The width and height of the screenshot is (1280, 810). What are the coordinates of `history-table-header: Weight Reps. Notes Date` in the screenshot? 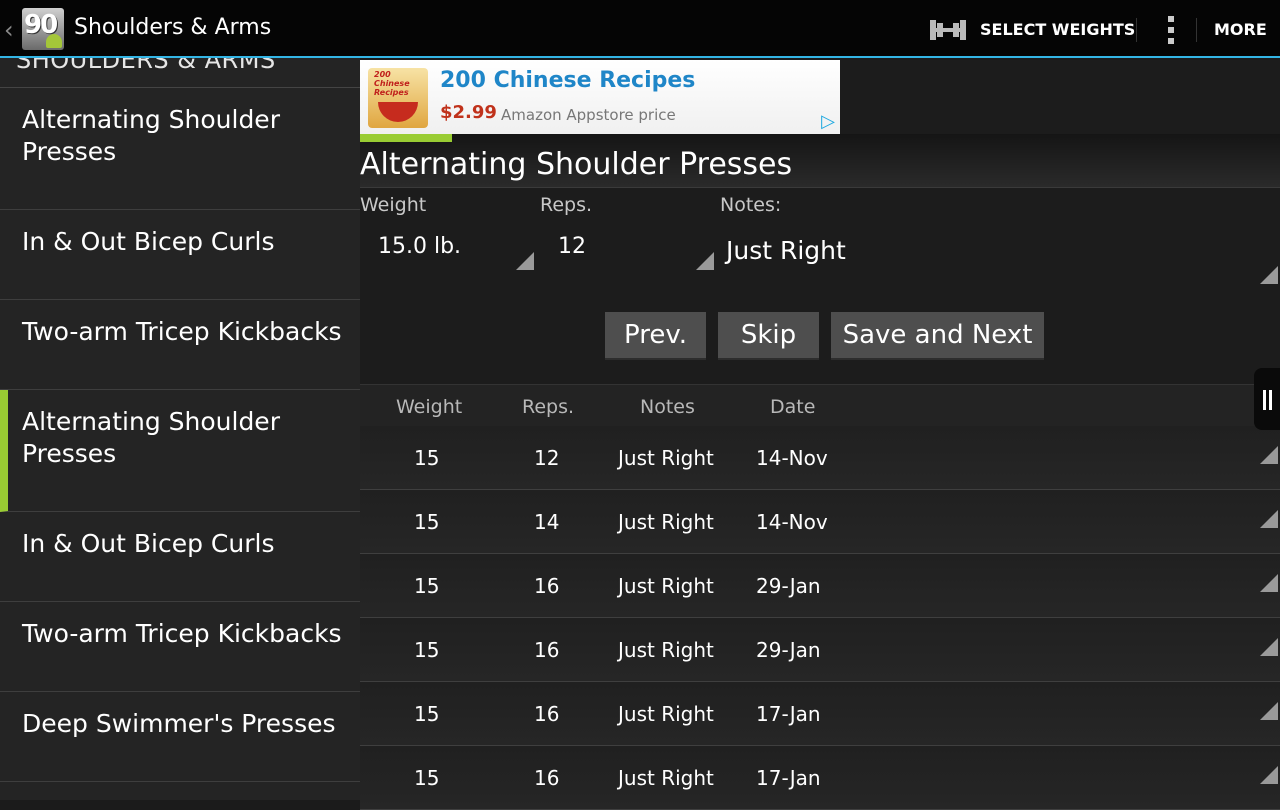 It's located at (820, 406).